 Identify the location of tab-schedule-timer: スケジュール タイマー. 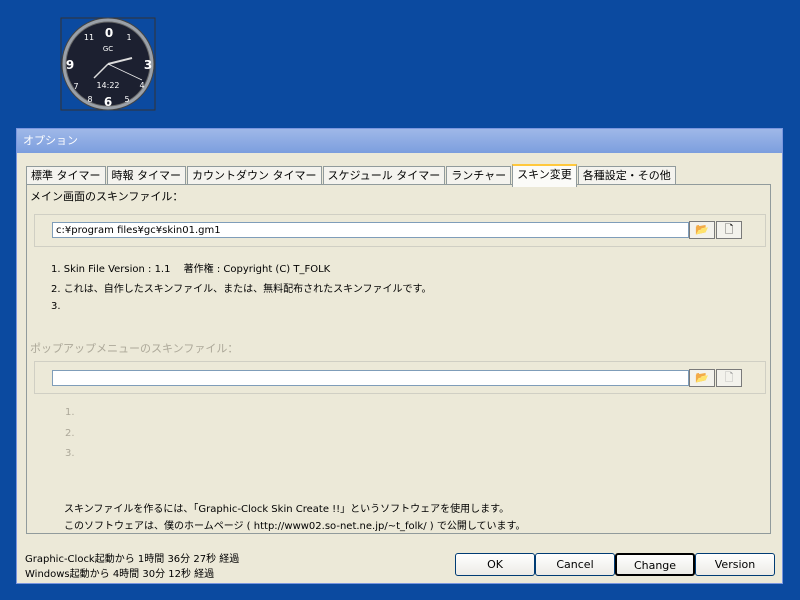
(384, 175).